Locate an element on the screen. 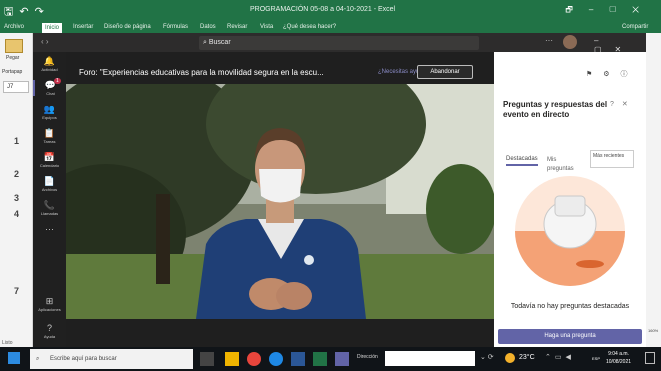 This screenshot has height=371, width=661. panel-help-close: ?✕ is located at coordinates (623, 104).